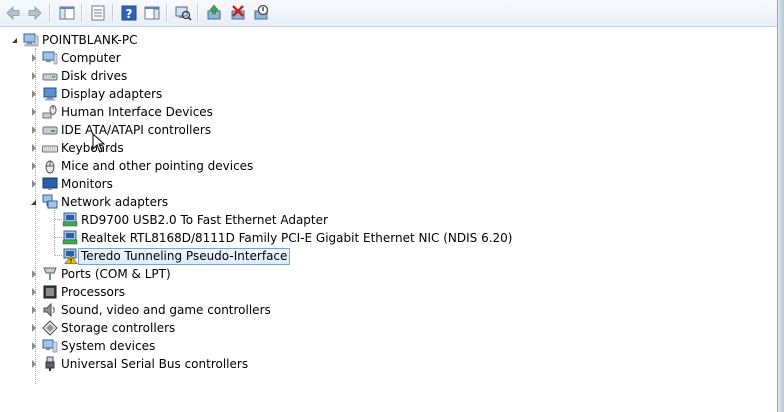  I want to click on tree-item-computer: Computer, so click(75, 58).